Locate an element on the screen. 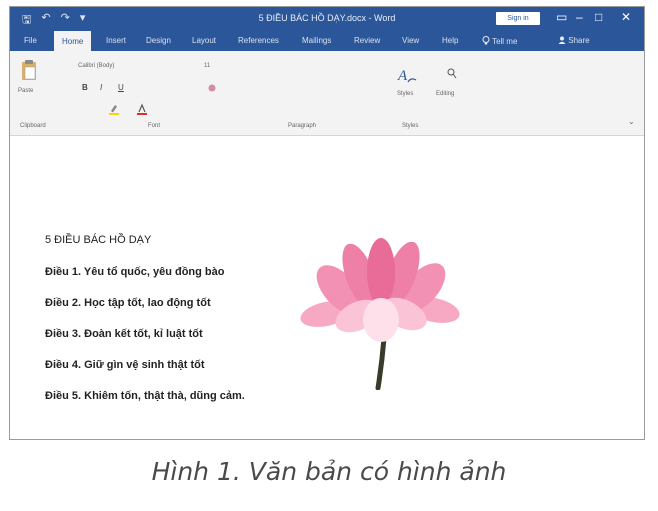 Image resolution: width=658 pixels, height=511 pixels. document-line-2: Điều 2. Học tập tốt, lao động tốt is located at coordinates (128, 303).